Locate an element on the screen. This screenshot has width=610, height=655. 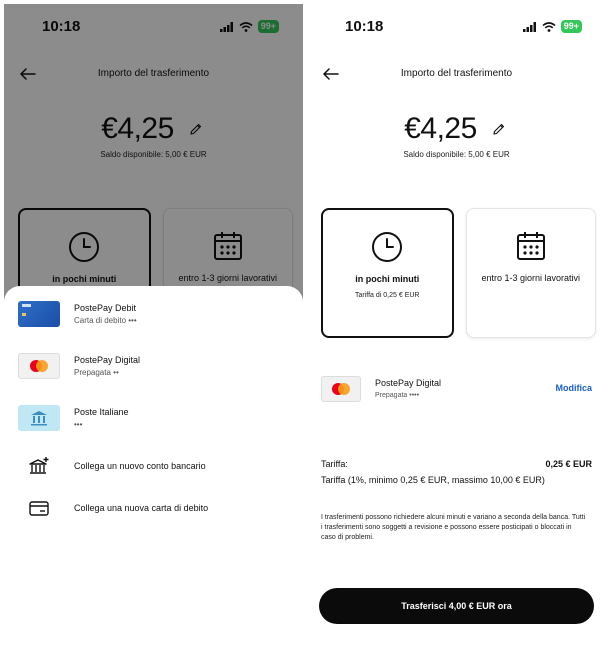
sheet-item-title: PostePay Digital is located at coordinates (107, 360).